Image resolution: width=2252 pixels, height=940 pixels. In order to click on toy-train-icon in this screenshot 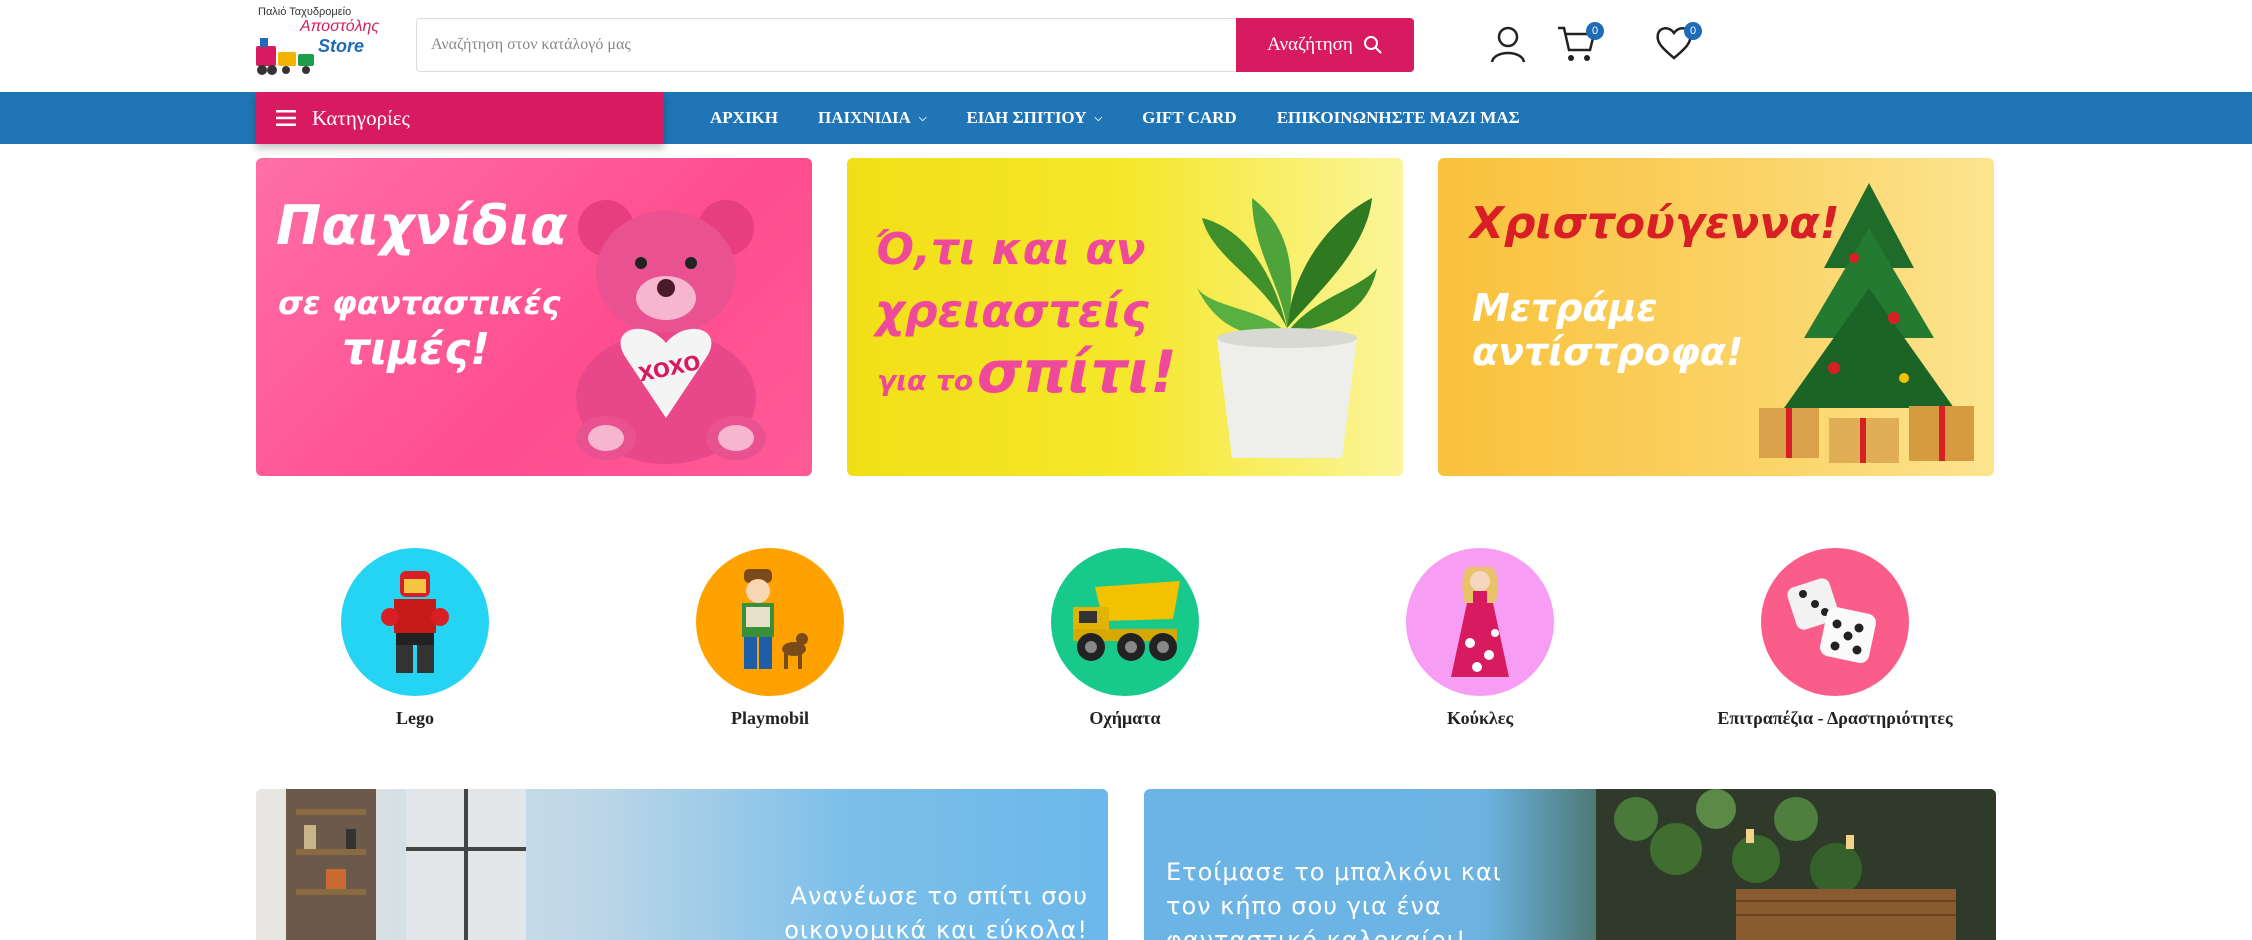, I will do `click(285, 56)`.